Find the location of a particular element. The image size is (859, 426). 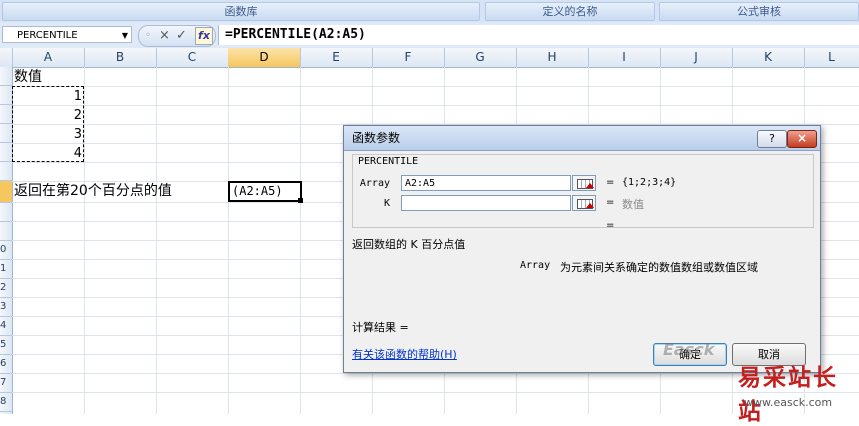

arg-result-array: {1;2;3;4} is located at coordinates (649, 182).